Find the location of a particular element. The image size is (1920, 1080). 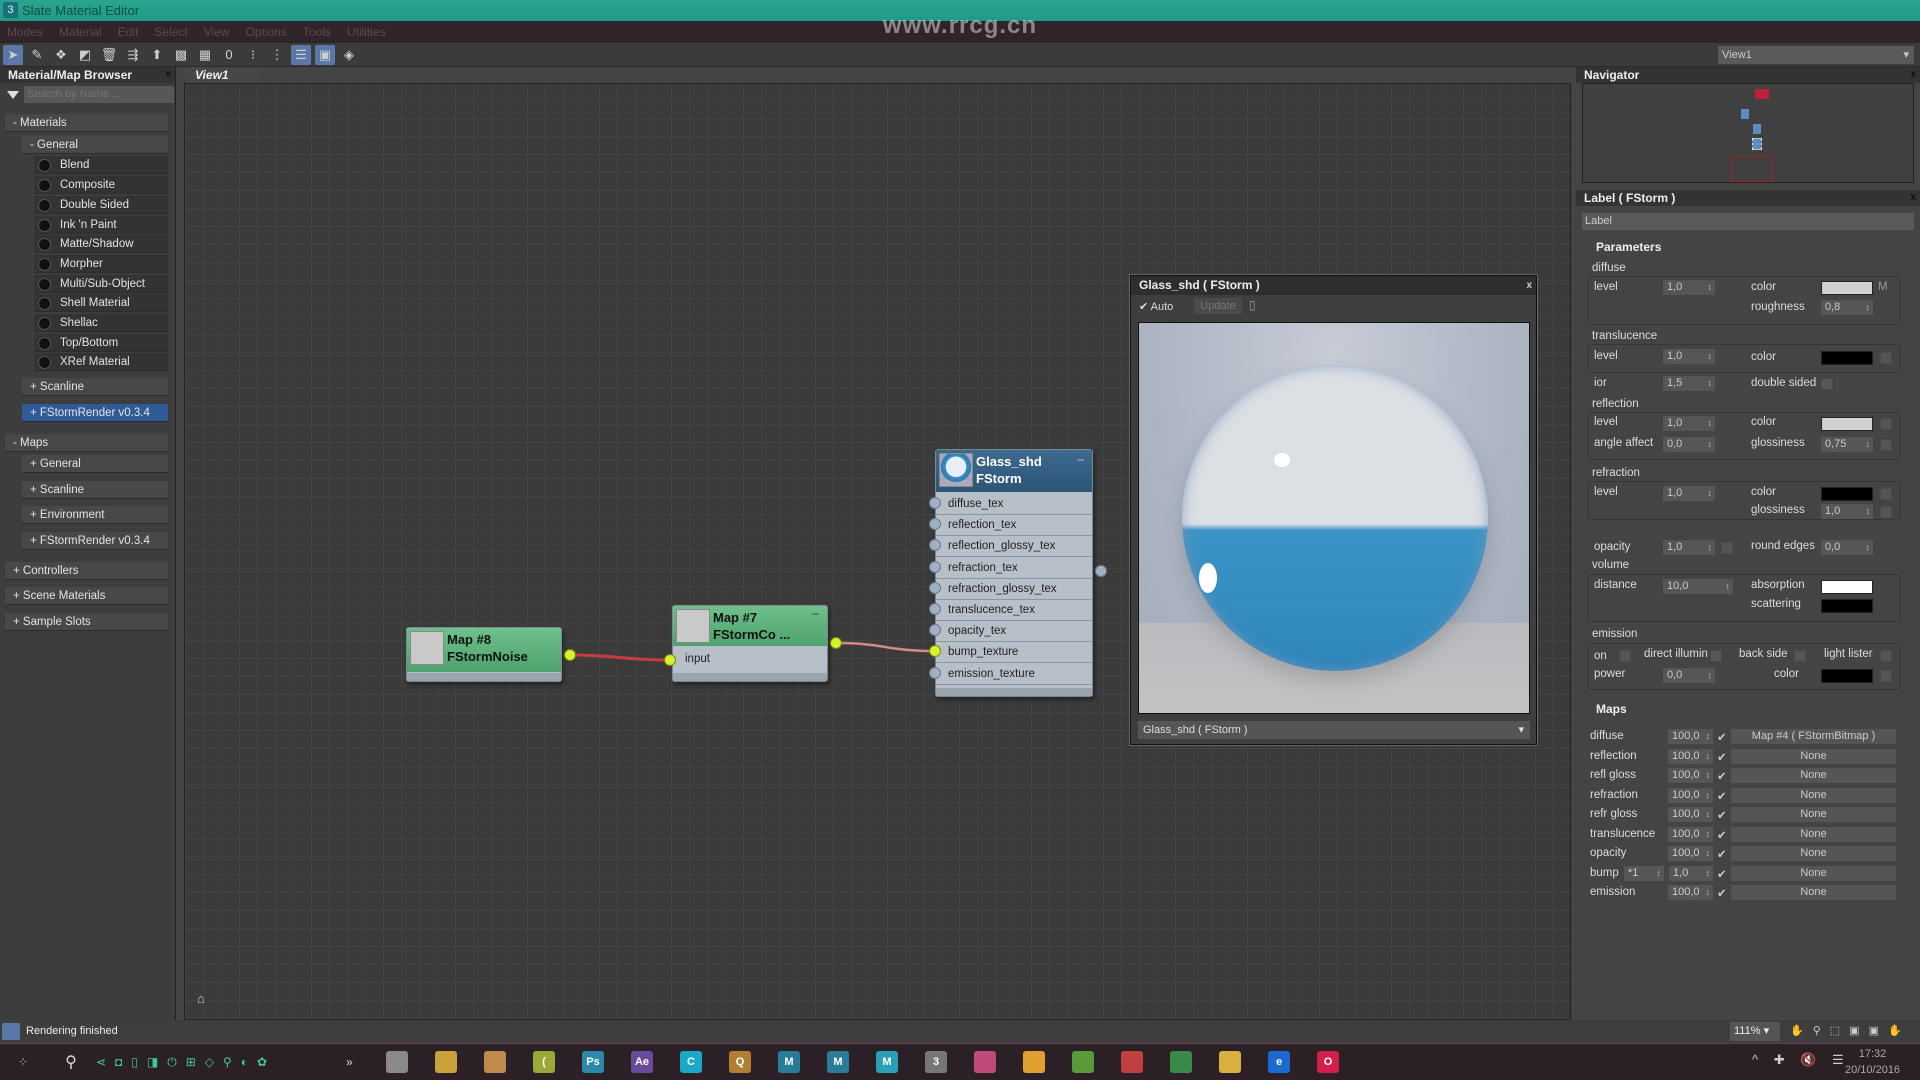

tree-item: Shell Material is located at coordinates (101, 303).